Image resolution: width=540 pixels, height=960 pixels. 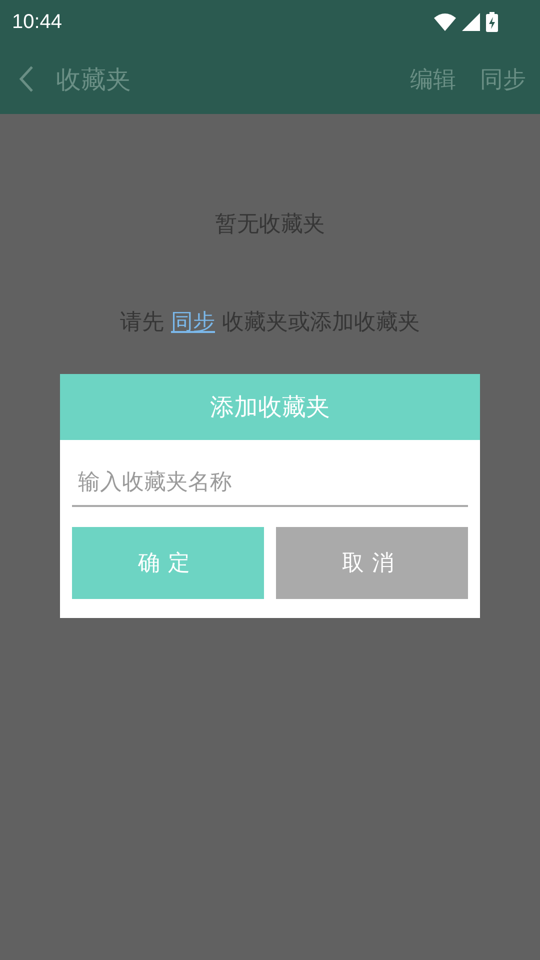 I want to click on back-icon, so click(x=26, y=79).